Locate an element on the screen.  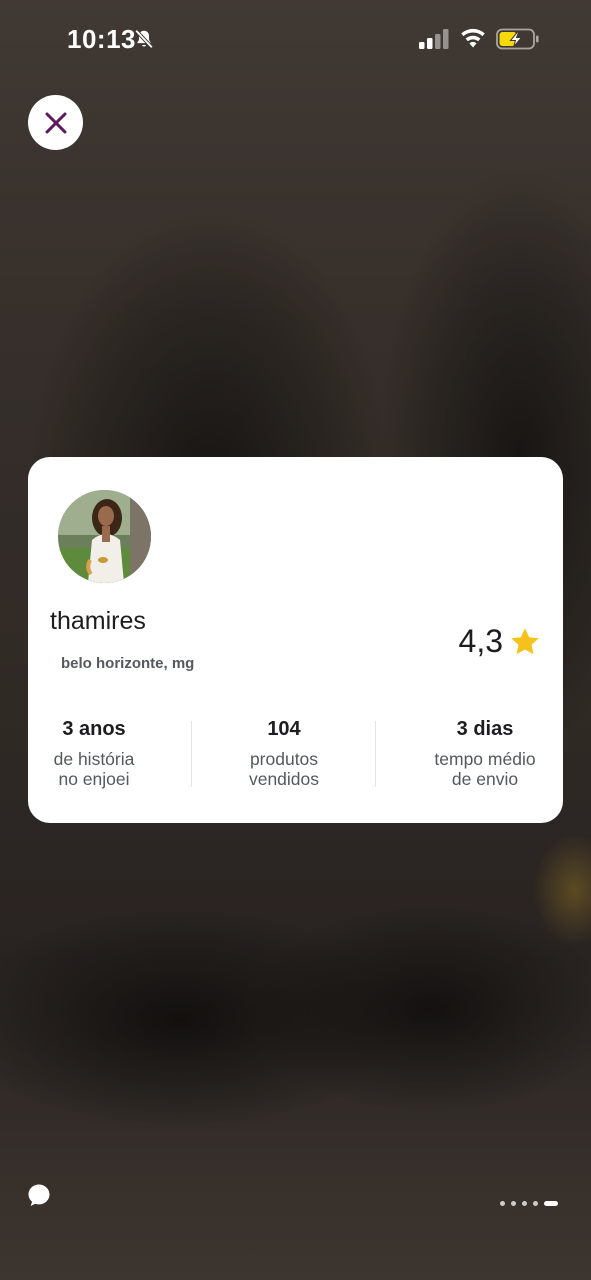
rating-value: 4,3 is located at coordinates (480, 641).